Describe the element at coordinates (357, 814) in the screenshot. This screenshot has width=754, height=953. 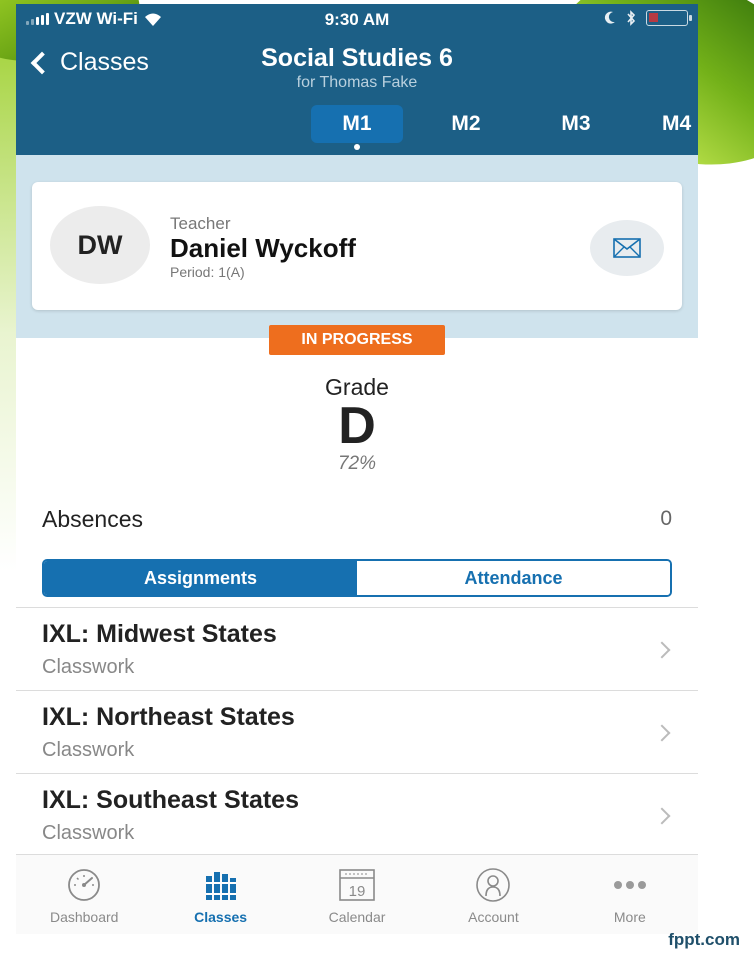
I see `list-item: IXL: Southeast States Classwork` at that location.